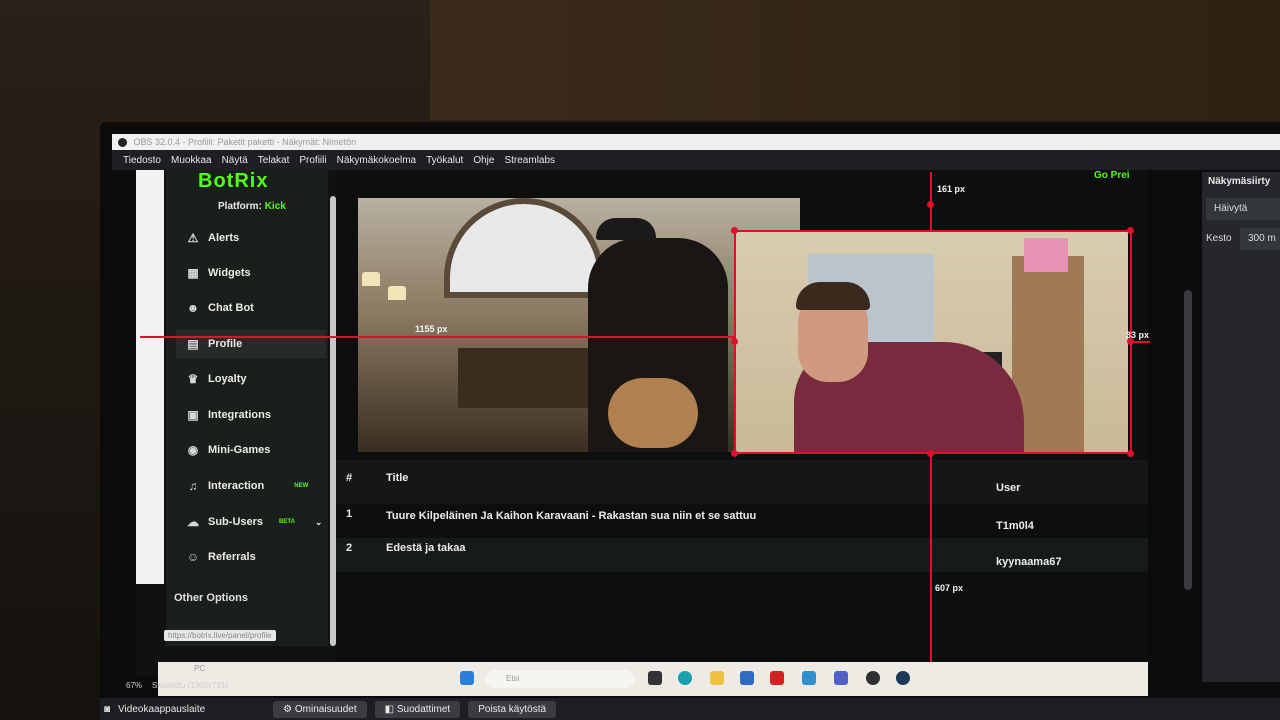  I want to click on nav-mini-games: ◉ Mini-Games, so click(251, 450).